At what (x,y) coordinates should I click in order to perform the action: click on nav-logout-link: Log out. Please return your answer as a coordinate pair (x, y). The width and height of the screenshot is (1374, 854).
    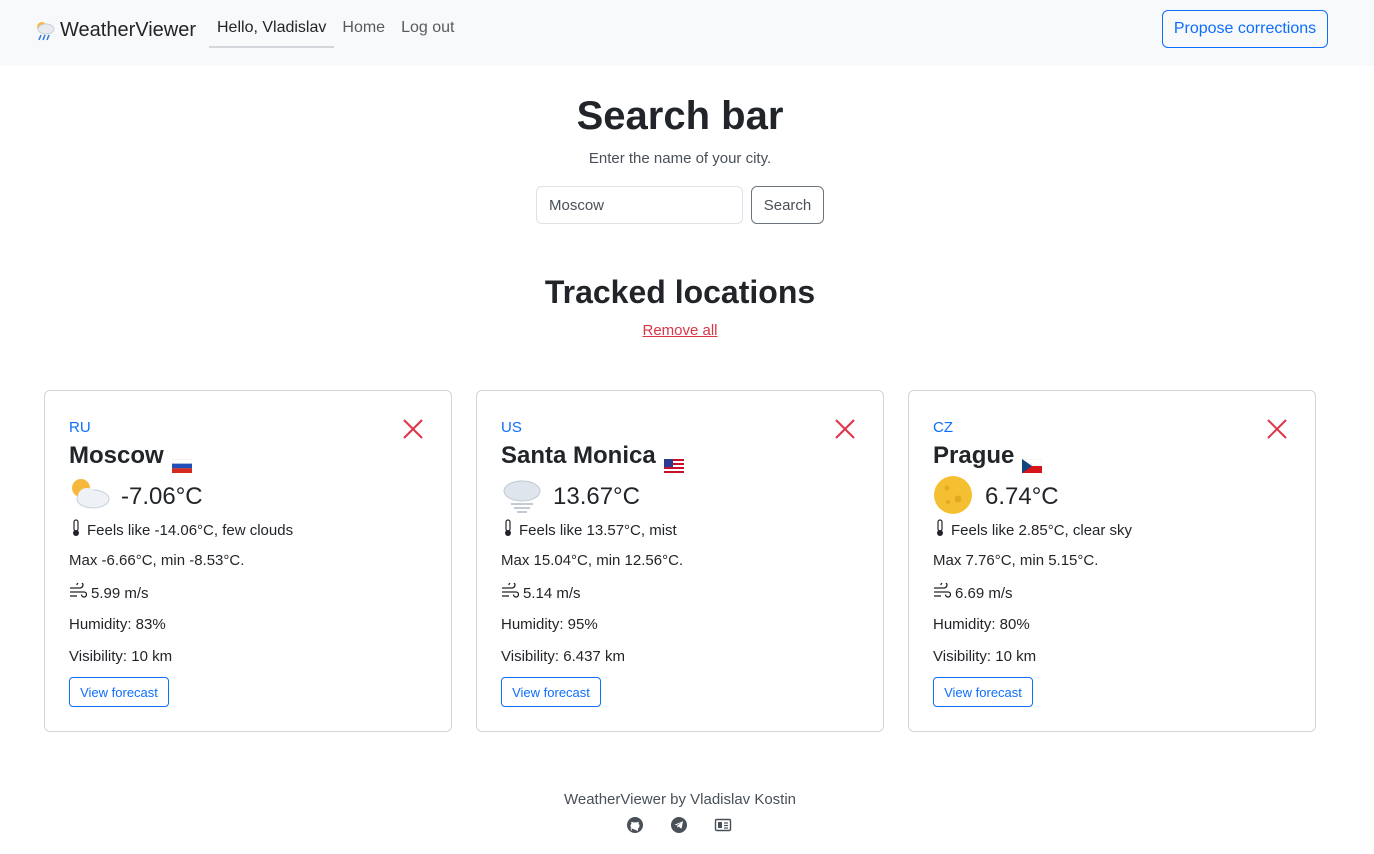
    Looking at the image, I should click on (427, 29).